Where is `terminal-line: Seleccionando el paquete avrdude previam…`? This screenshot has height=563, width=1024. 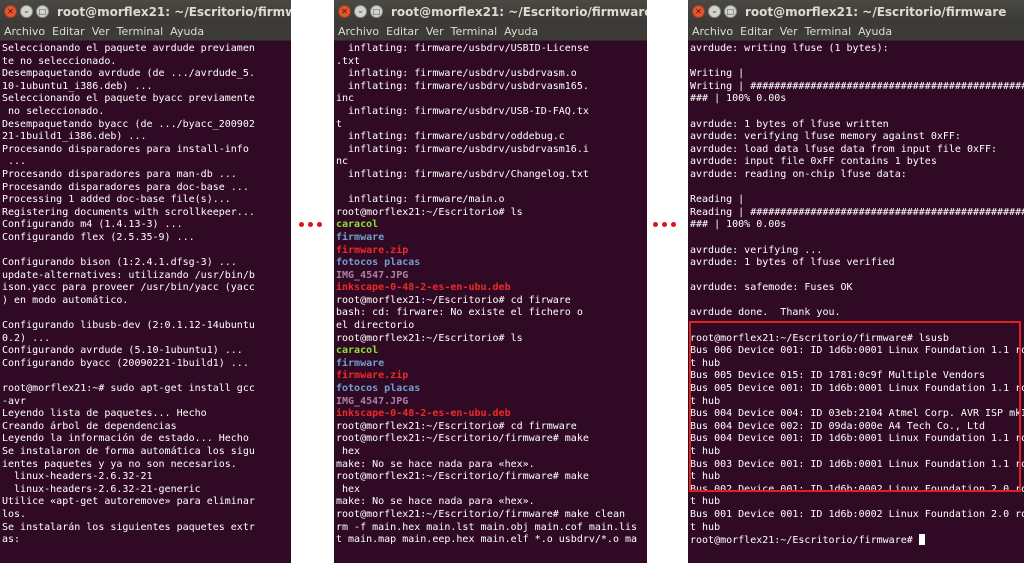
terminal-line: Seleccionando el paquete avrdude previam… is located at coordinates (128, 48).